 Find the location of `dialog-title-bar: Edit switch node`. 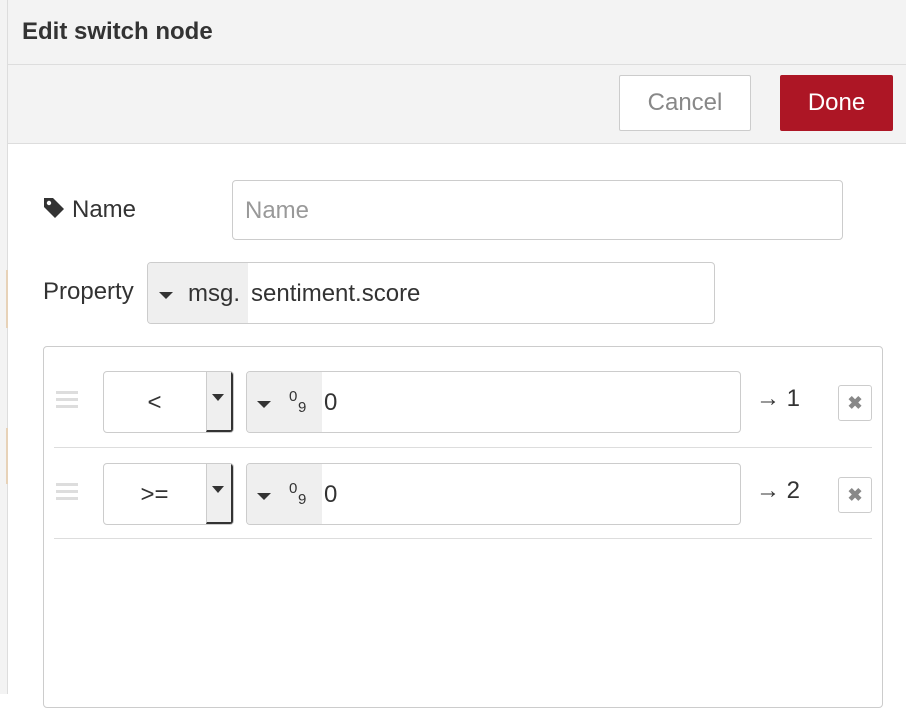

dialog-title-bar: Edit switch node is located at coordinates (457, 32).